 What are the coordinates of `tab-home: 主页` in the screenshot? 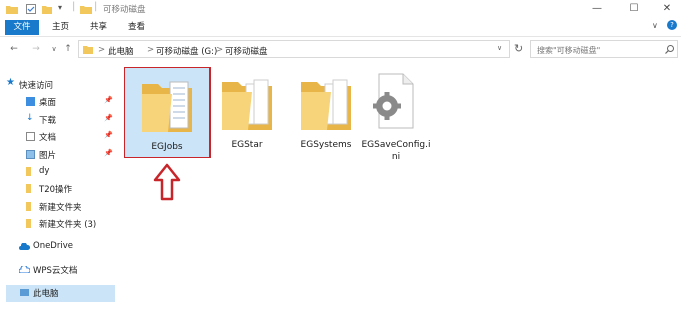 It's located at (60, 27).